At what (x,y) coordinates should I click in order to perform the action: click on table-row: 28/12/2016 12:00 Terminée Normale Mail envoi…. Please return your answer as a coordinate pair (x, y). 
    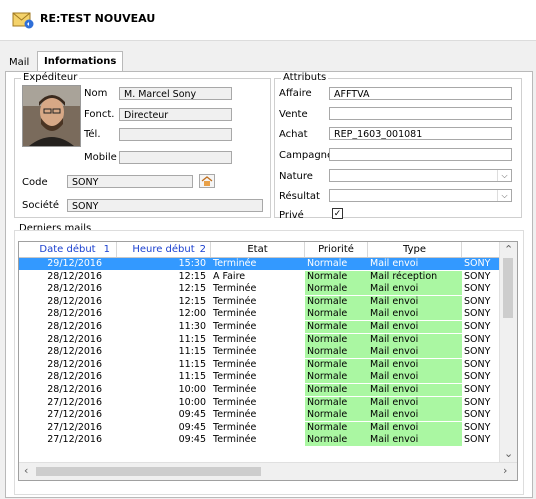
    Looking at the image, I should click on (259, 314).